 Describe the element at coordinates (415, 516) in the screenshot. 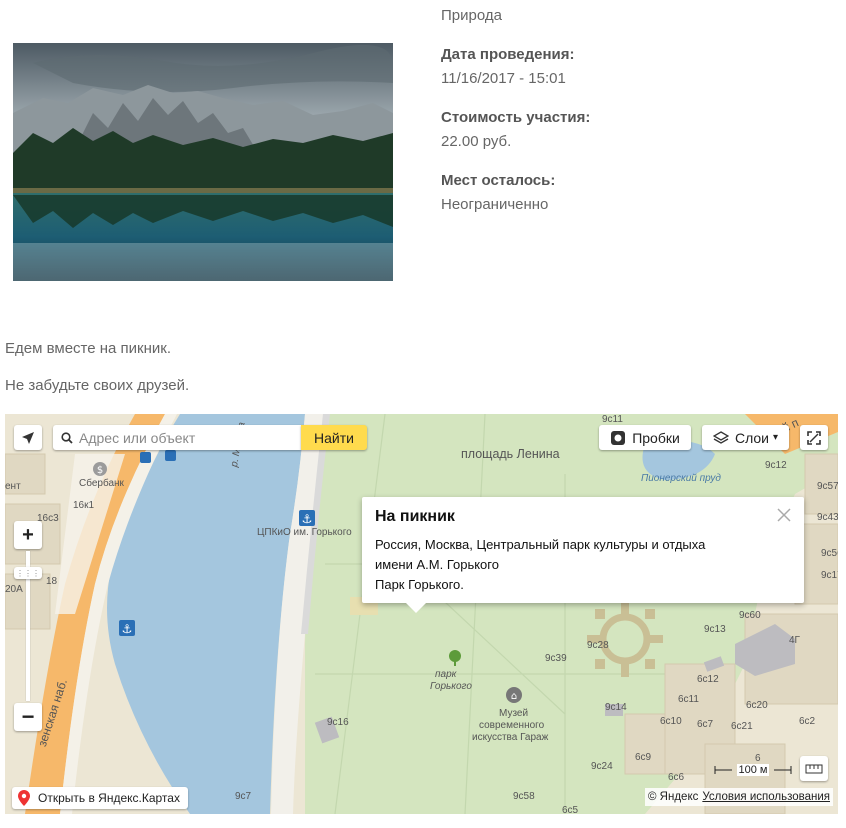

I see `balloon-title: На пикник` at that location.